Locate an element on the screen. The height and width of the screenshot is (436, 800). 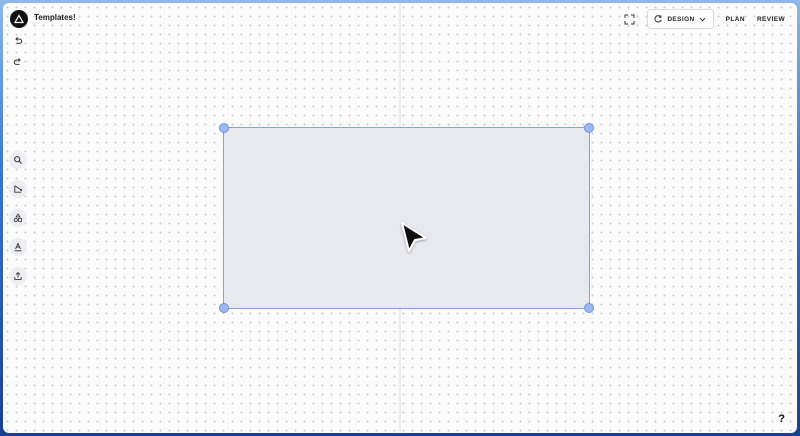
plan-link: PLAN is located at coordinates (735, 19).